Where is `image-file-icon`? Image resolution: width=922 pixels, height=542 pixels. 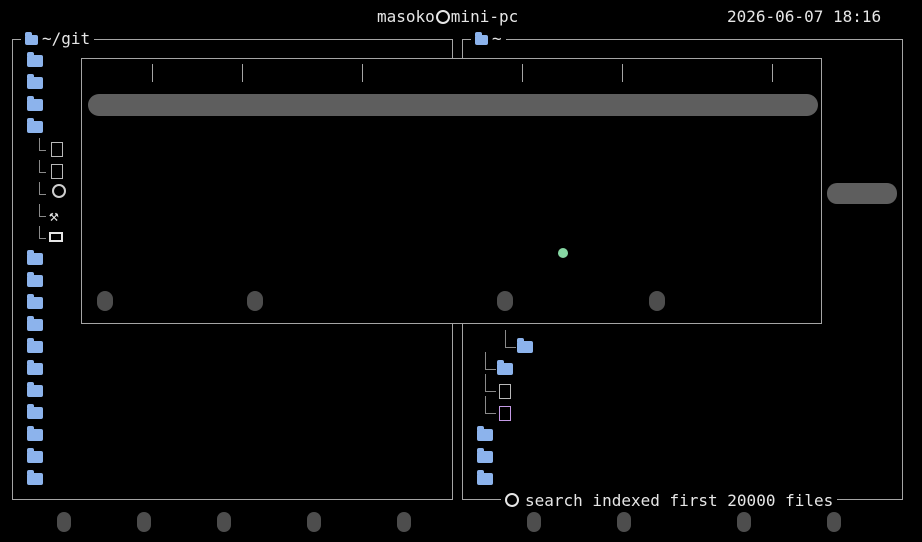 image-file-icon is located at coordinates (505, 413).